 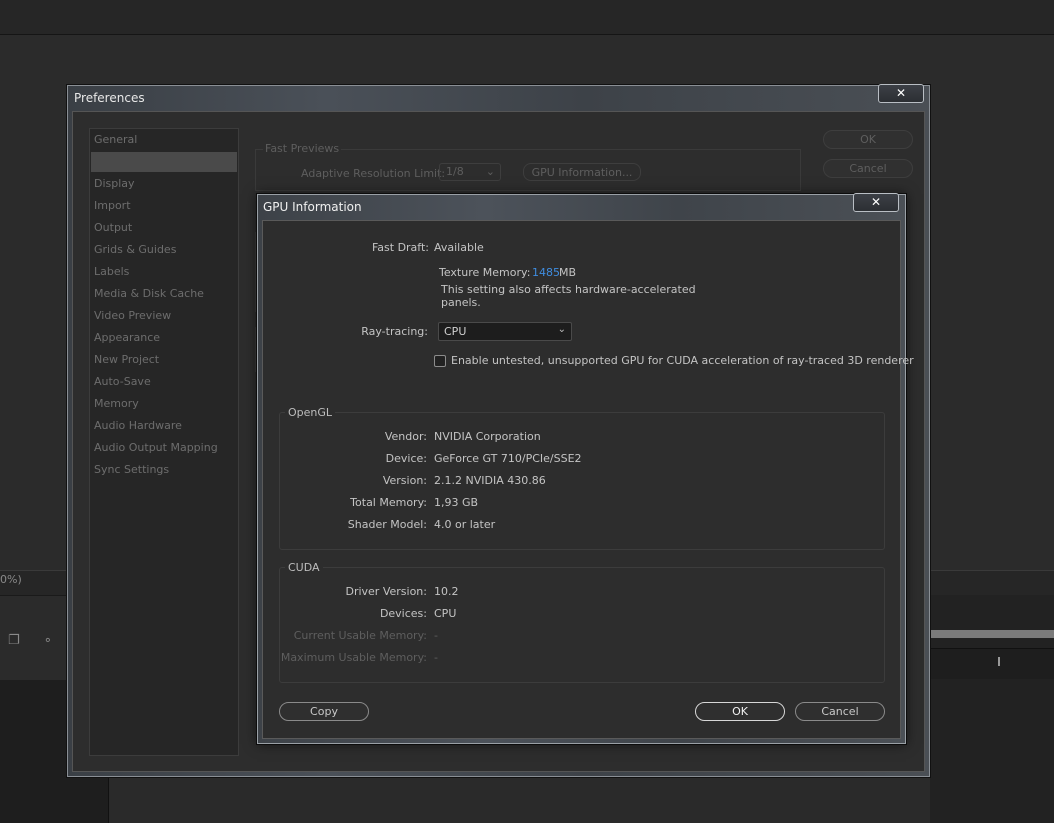 What do you see at coordinates (115, 139) in the screenshot?
I see `category-general: General` at bounding box center [115, 139].